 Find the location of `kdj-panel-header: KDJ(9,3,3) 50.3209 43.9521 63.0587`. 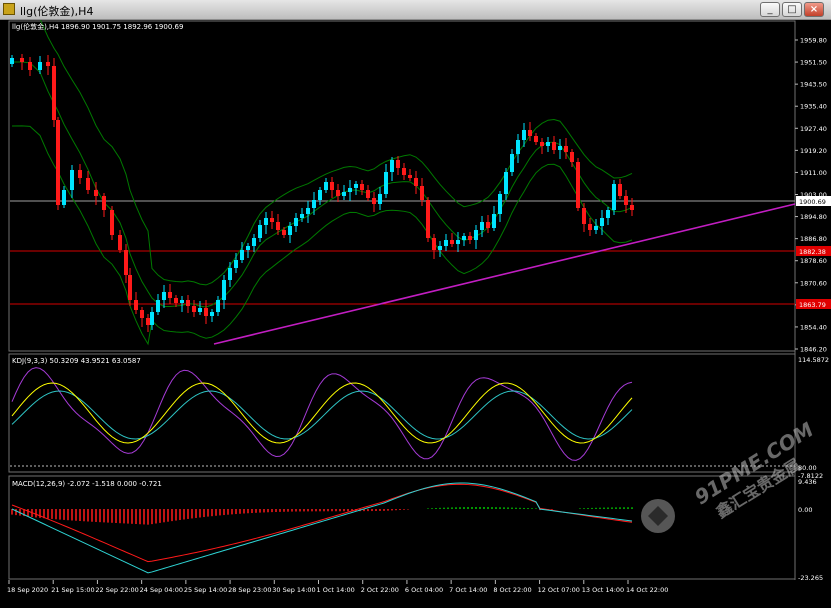

kdj-panel-header: KDJ(9,3,3) 50.3209 43.9521 63.0587 is located at coordinates (76, 361).